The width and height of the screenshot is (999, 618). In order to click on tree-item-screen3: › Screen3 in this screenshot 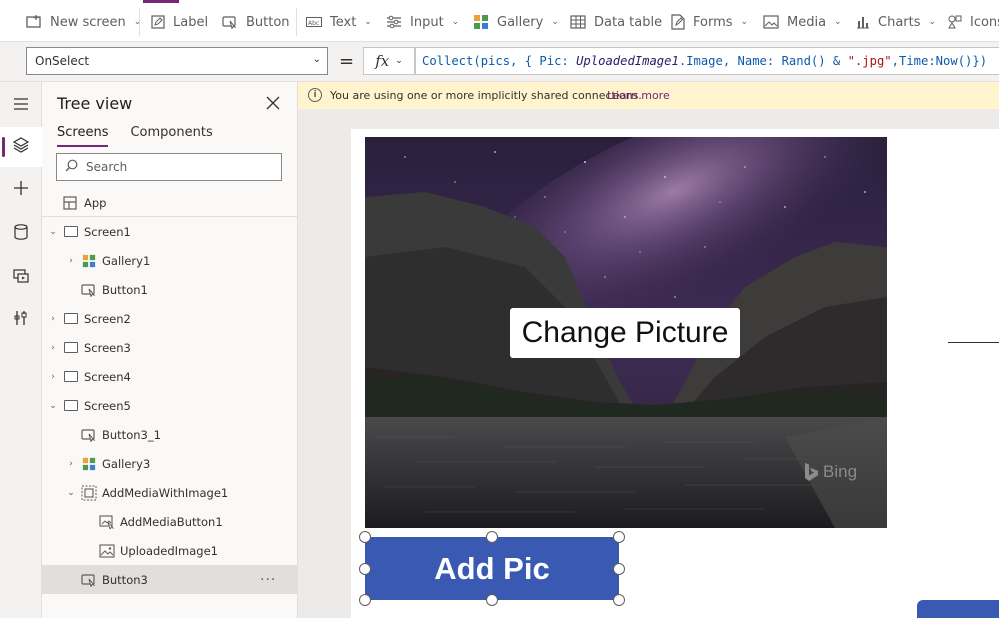, I will do `click(169, 347)`.